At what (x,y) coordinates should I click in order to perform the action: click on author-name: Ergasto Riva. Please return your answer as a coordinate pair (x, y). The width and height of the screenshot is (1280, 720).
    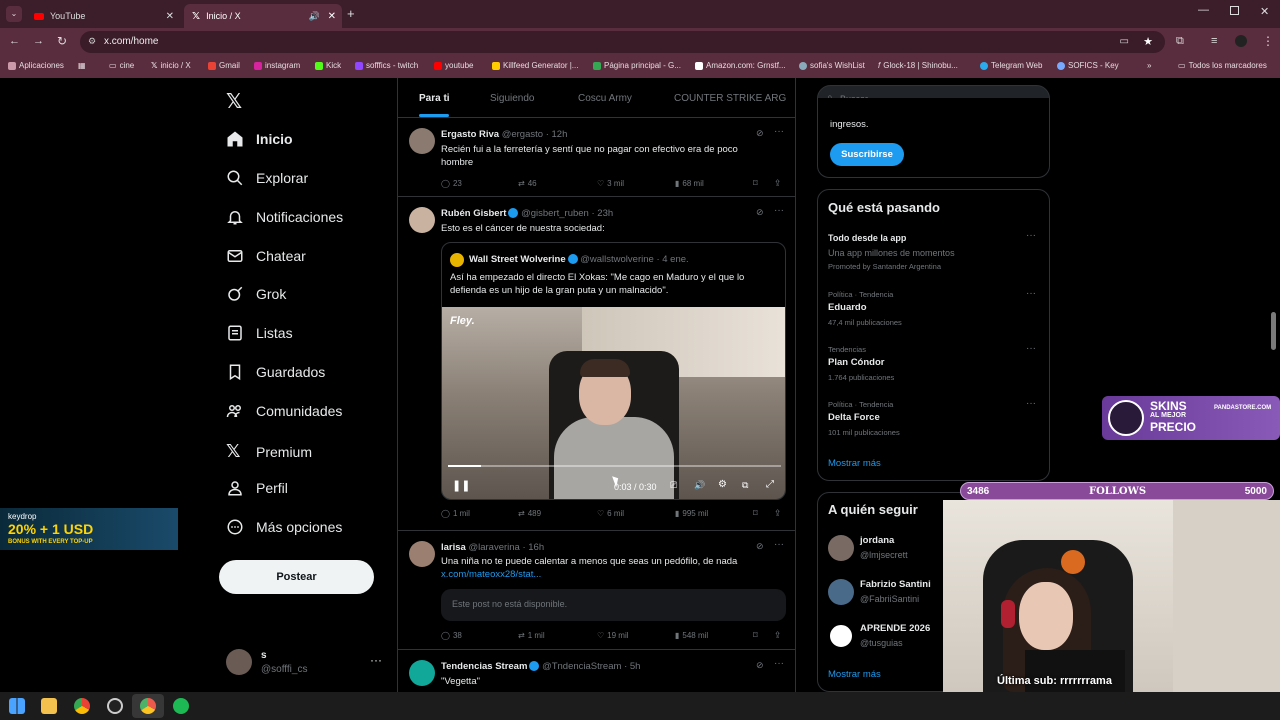
    Looking at the image, I should click on (470, 134).